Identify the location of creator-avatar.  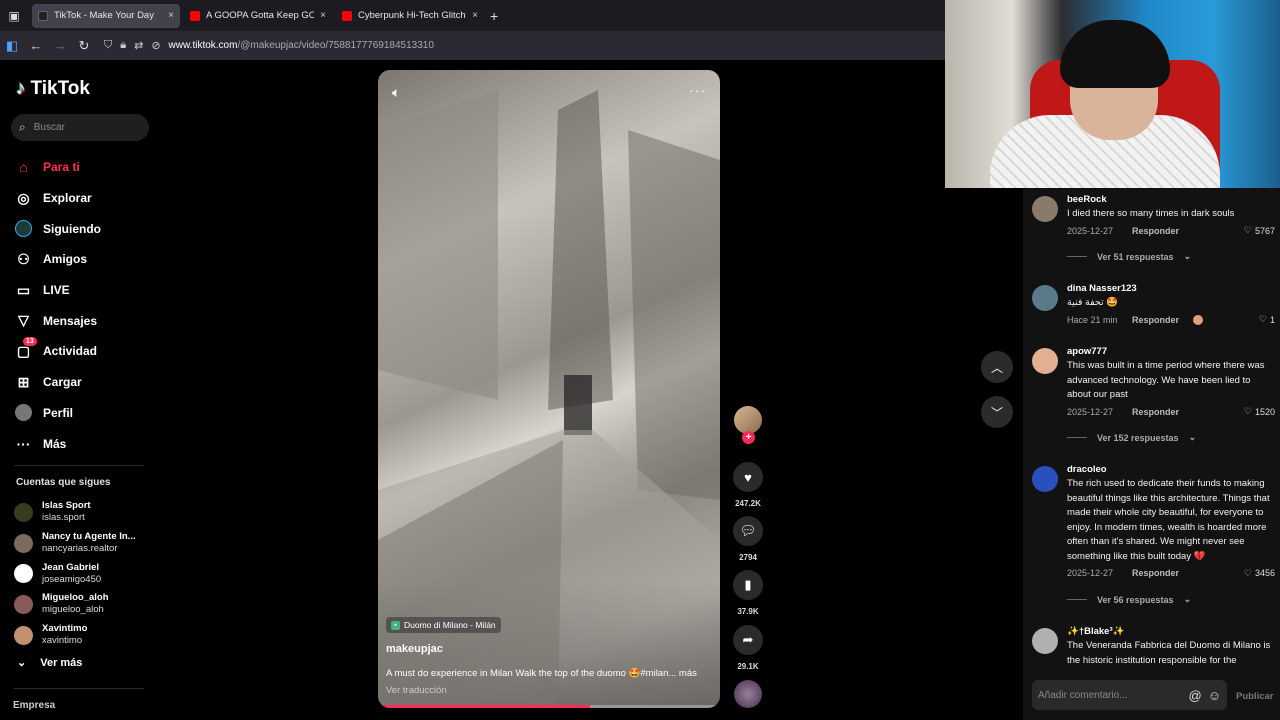
(748, 420).